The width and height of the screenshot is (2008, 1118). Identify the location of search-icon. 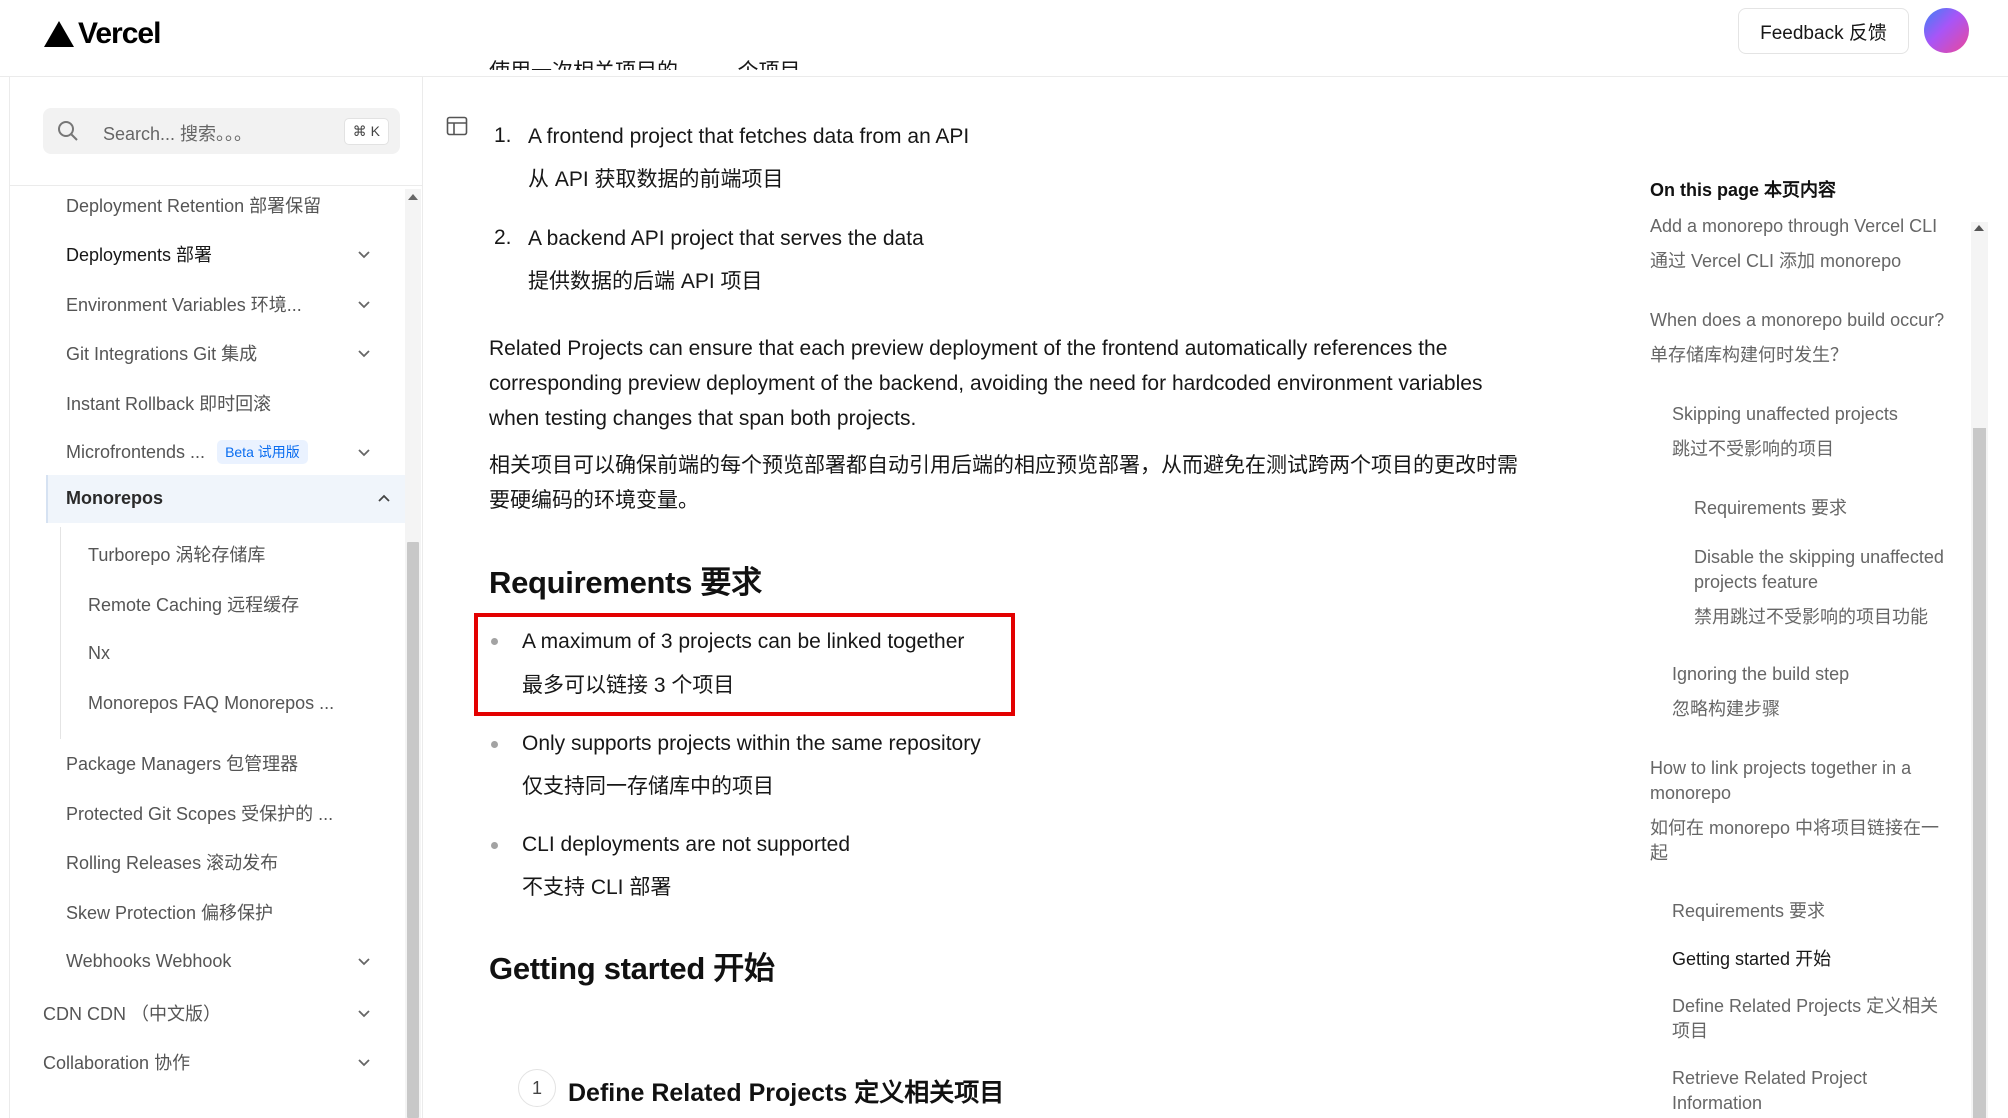
(68, 131).